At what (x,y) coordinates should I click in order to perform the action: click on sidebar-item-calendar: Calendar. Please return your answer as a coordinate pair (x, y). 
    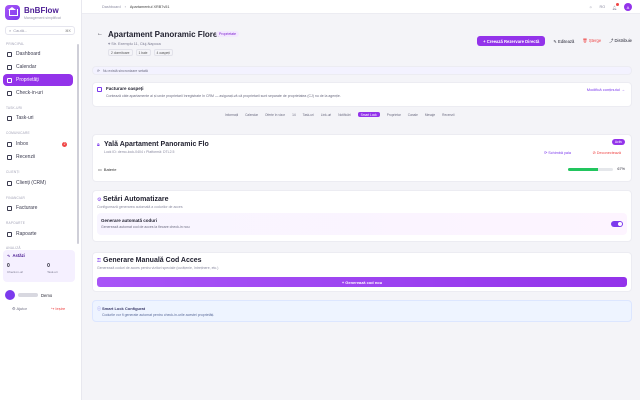
    Looking at the image, I should click on (38, 67).